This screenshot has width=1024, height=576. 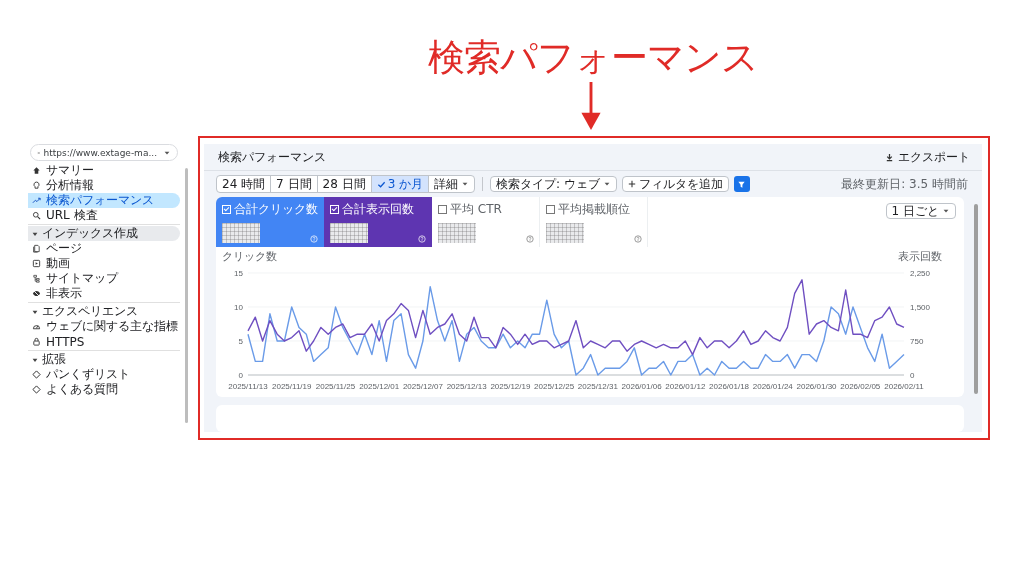 What do you see at coordinates (104, 233) in the screenshot?
I see `sidebar-section-header: インデックス作成` at bounding box center [104, 233].